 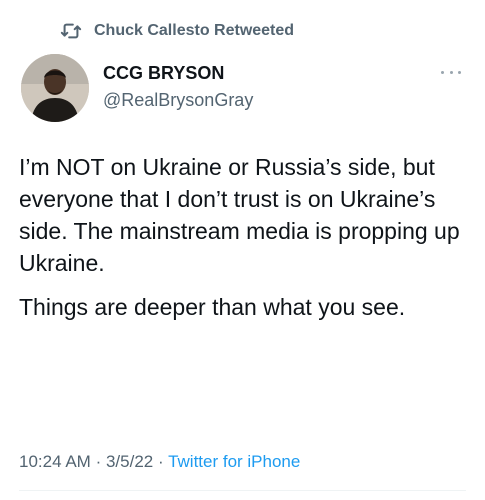 I want to click on more-options-icon, so click(x=451, y=72).